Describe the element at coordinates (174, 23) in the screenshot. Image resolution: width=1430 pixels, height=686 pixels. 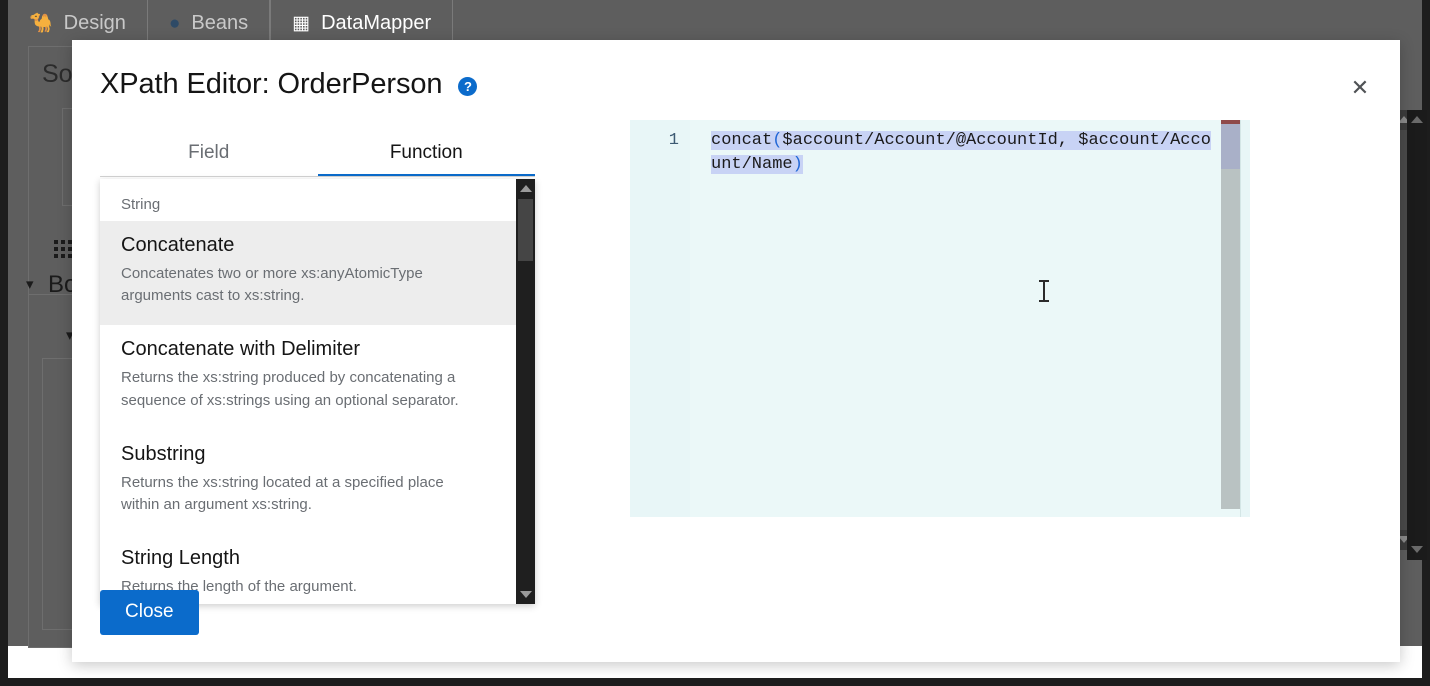
I see `beans-icon: ●` at that location.